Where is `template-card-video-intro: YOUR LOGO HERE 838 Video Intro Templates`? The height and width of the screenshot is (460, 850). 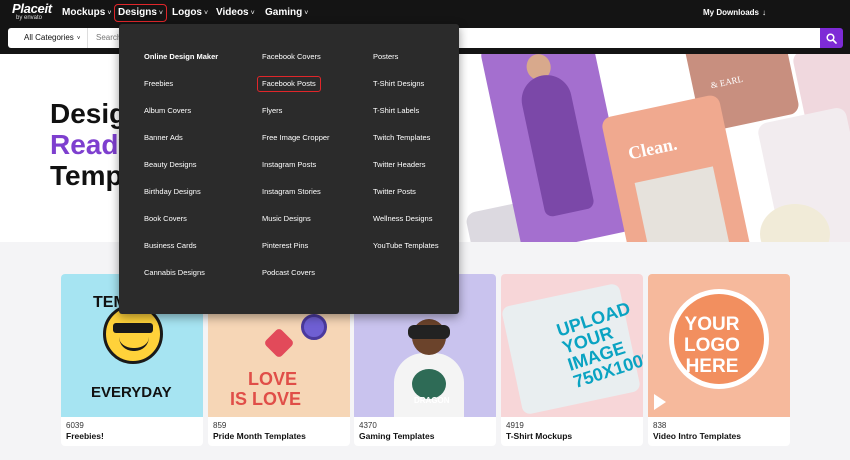 template-card-video-intro: YOUR LOGO HERE 838 Video Intro Templates is located at coordinates (719, 360).